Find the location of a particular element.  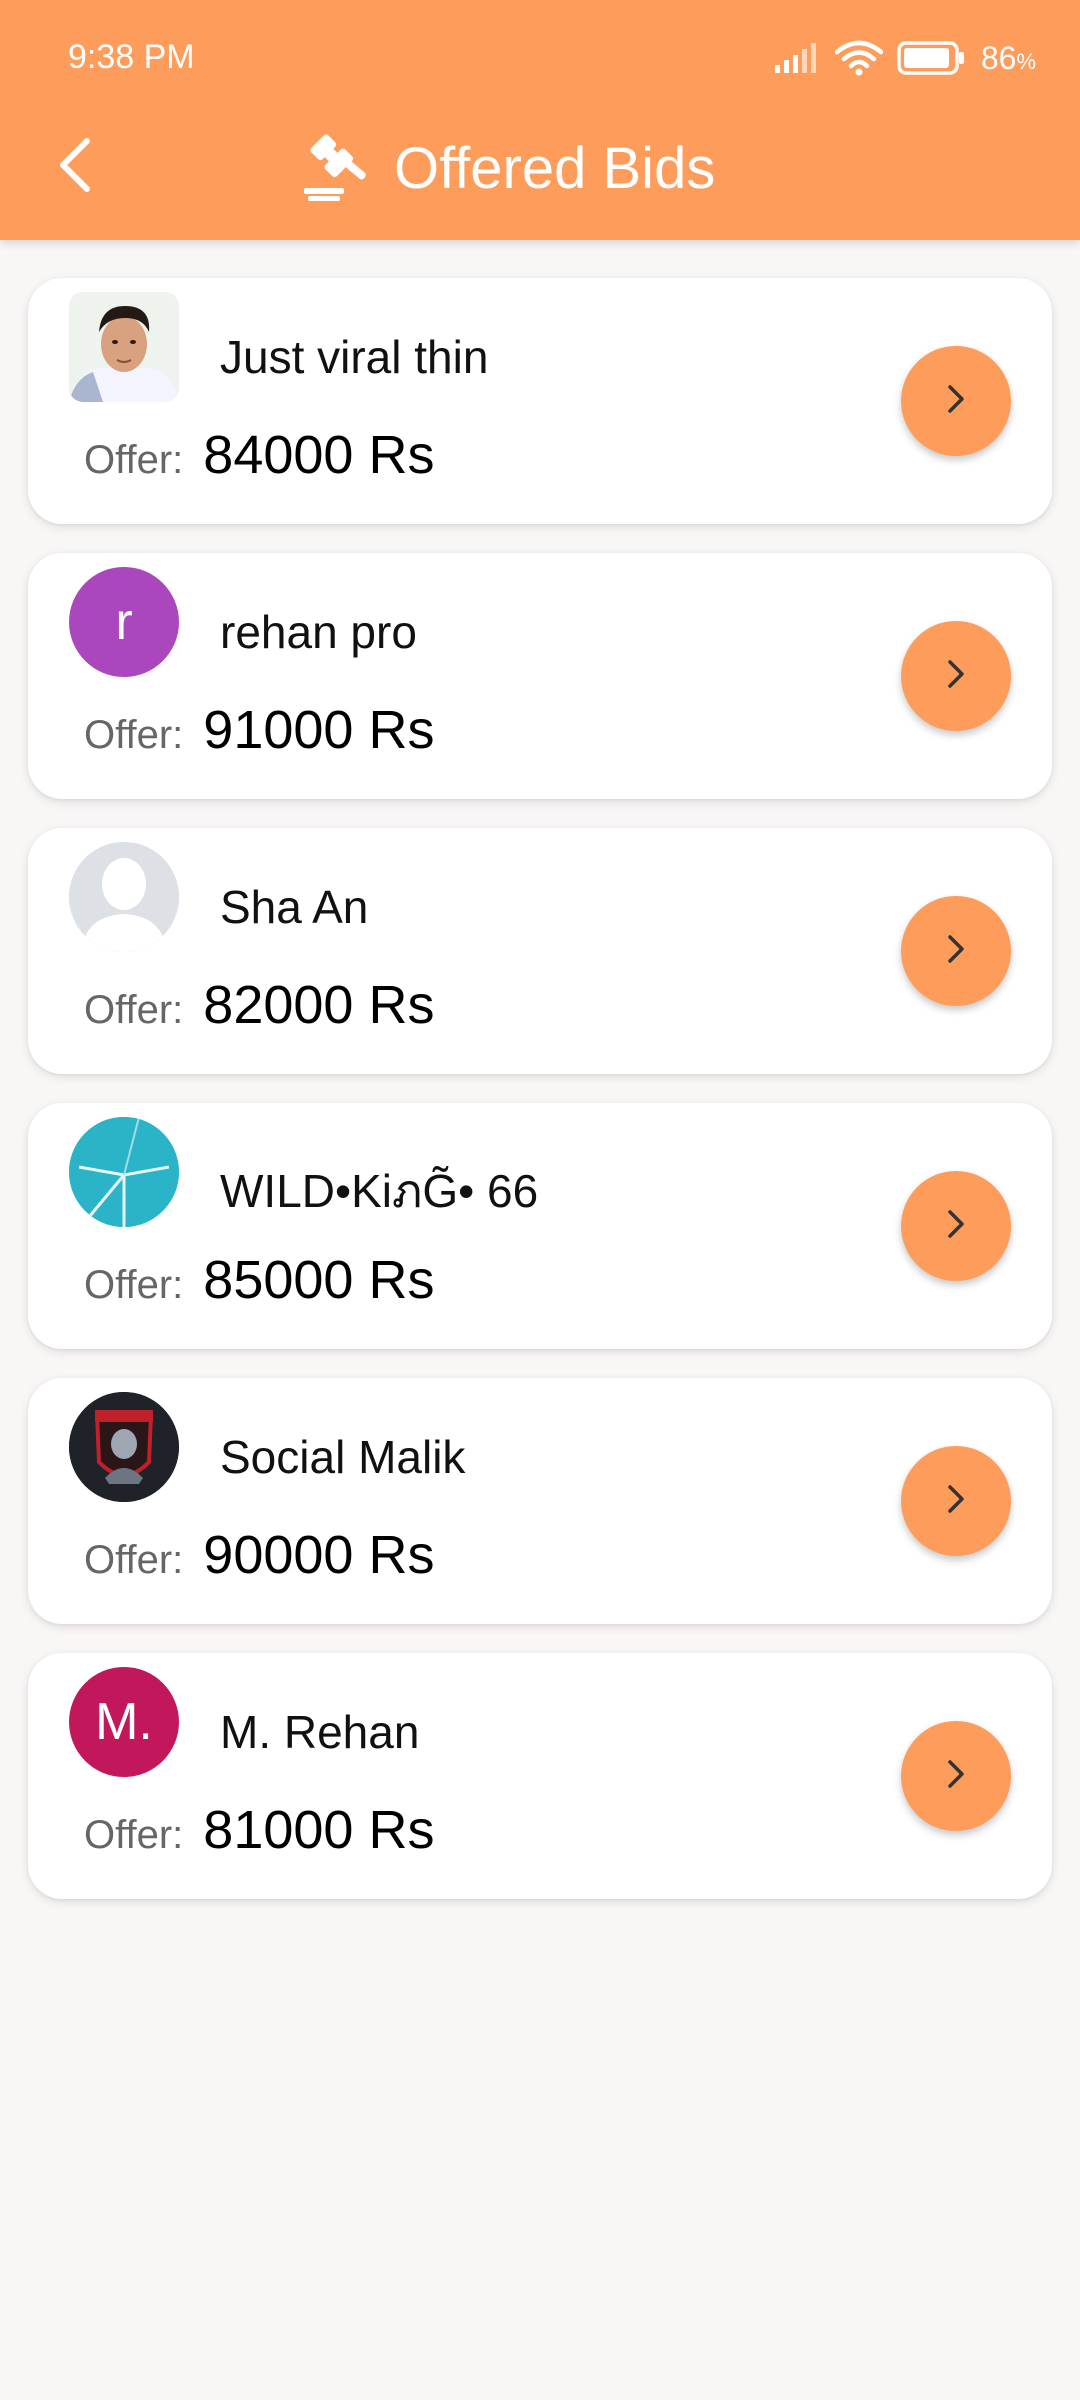

bid-card: M. M. Rehan Offer: 81000 Rs is located at coordinates (540, 1776).